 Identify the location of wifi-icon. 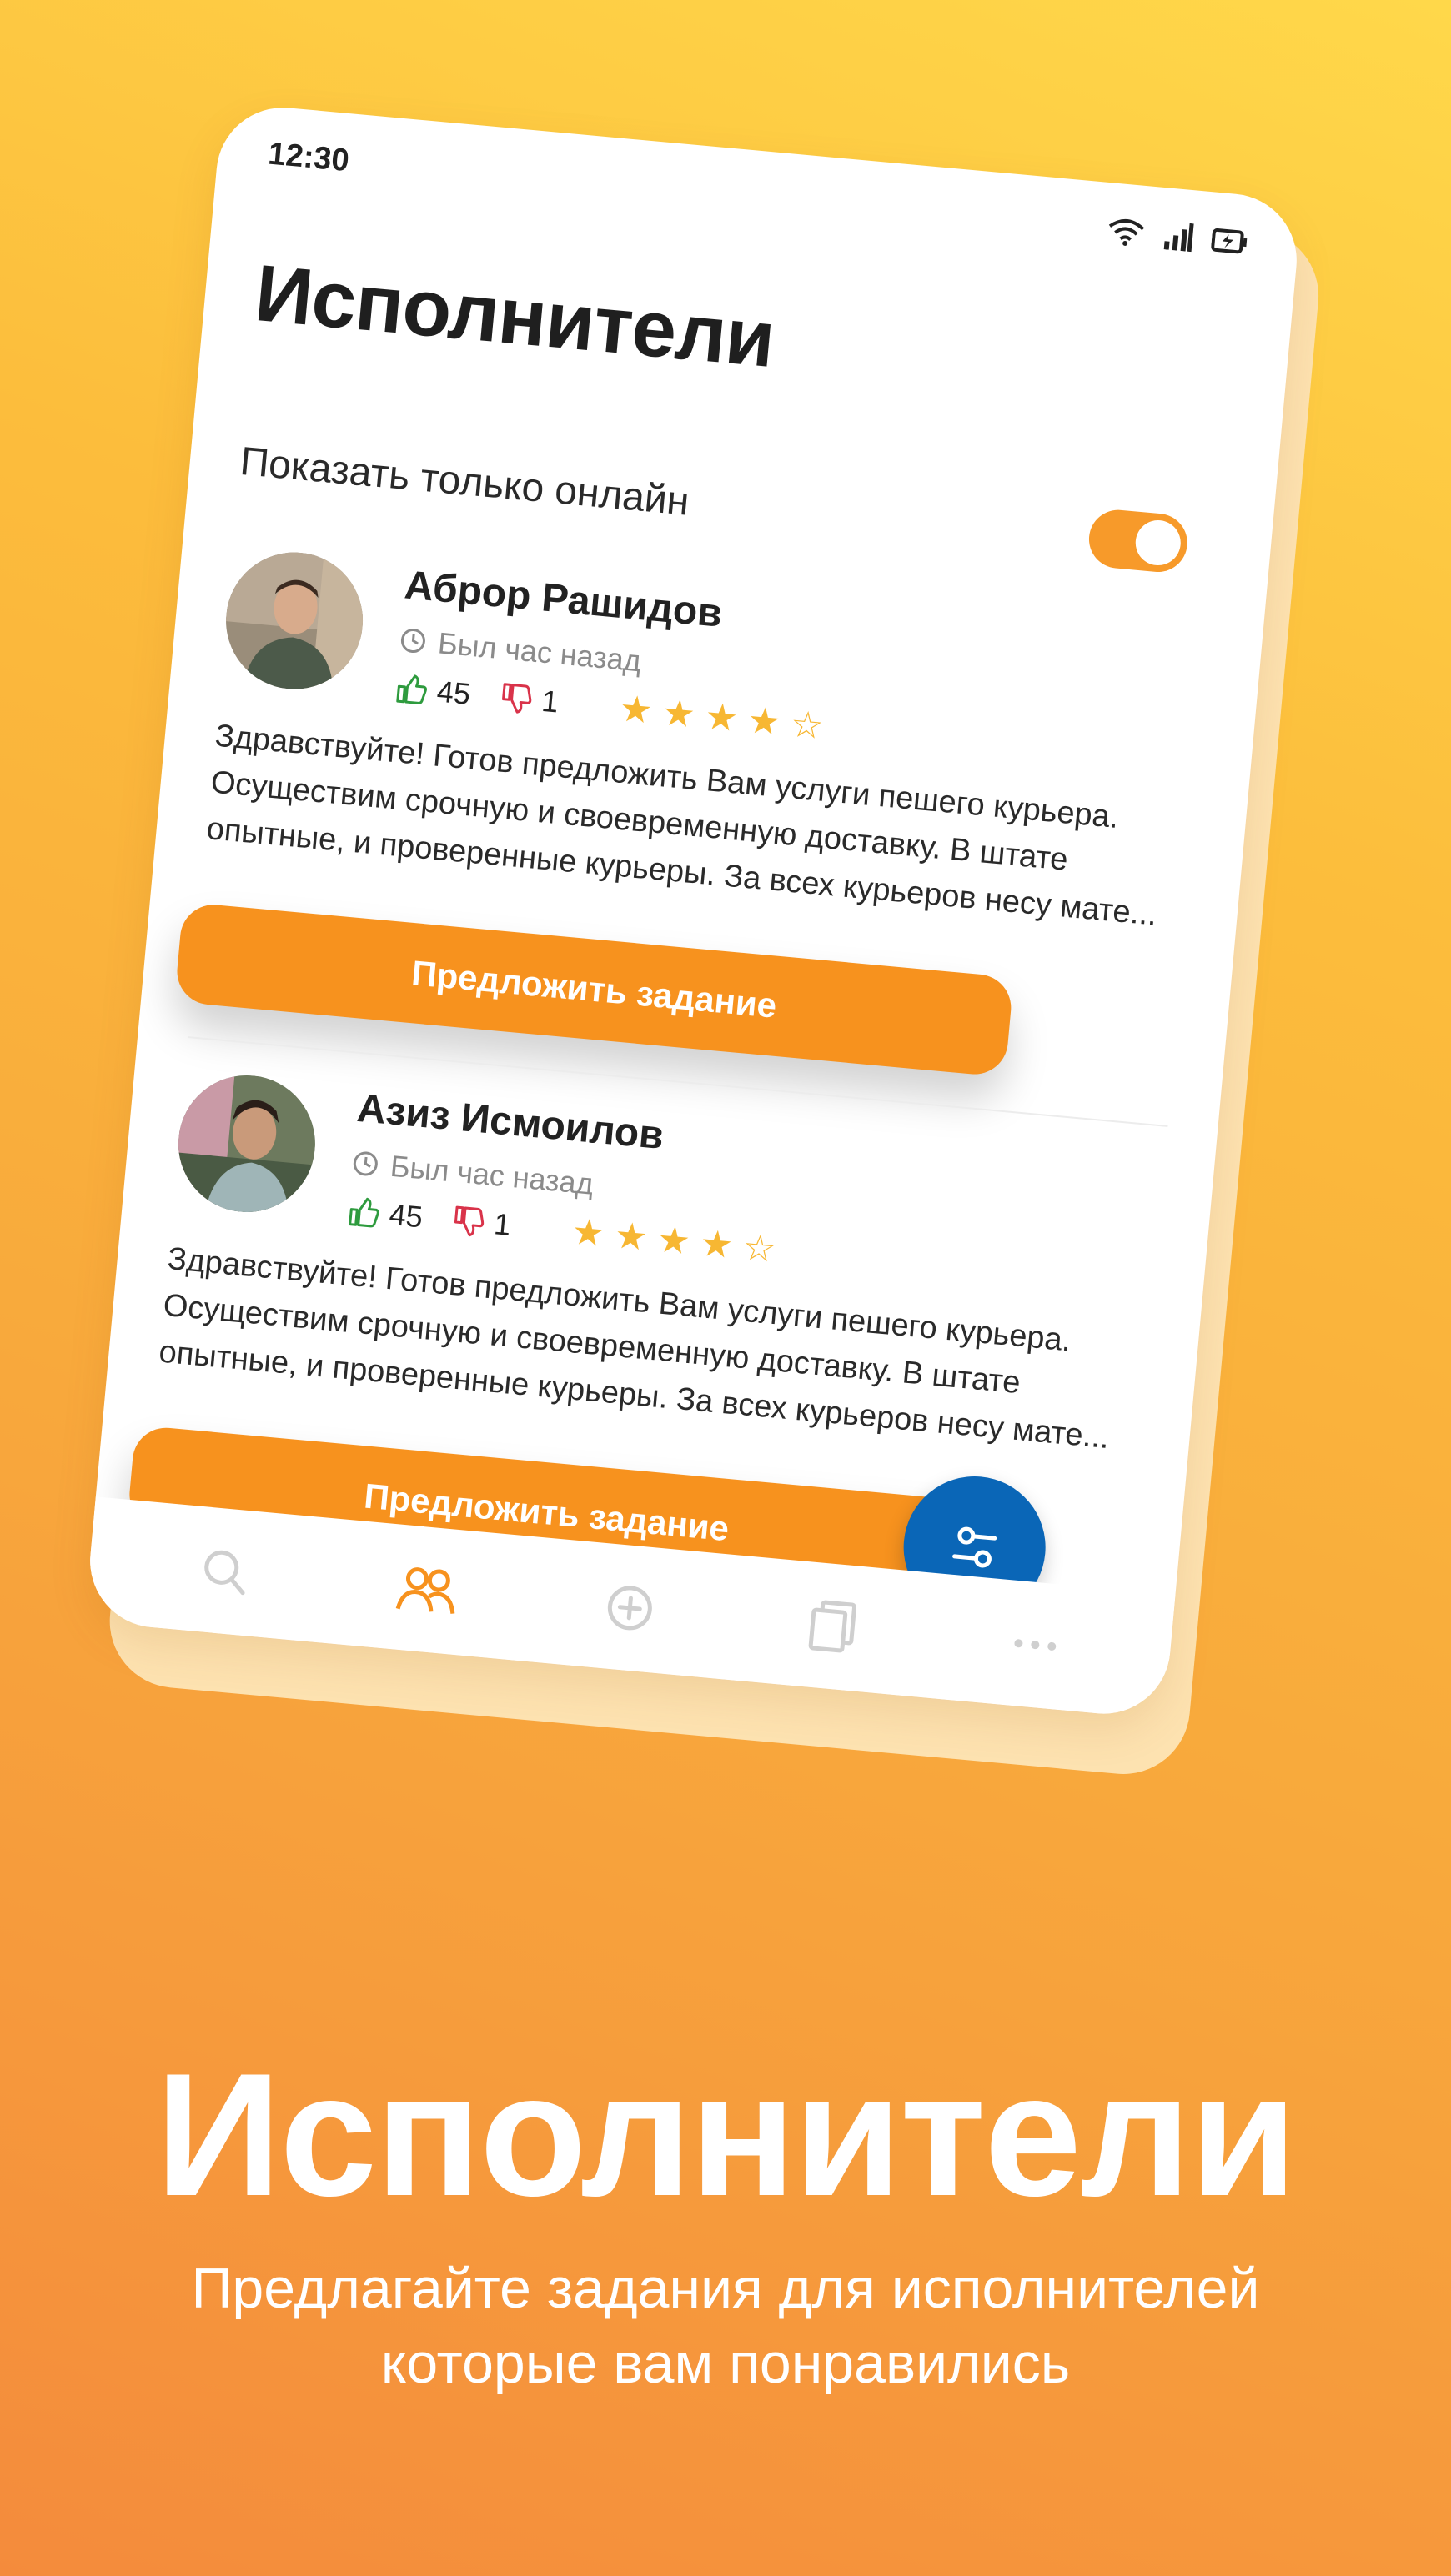
(1126, 232).